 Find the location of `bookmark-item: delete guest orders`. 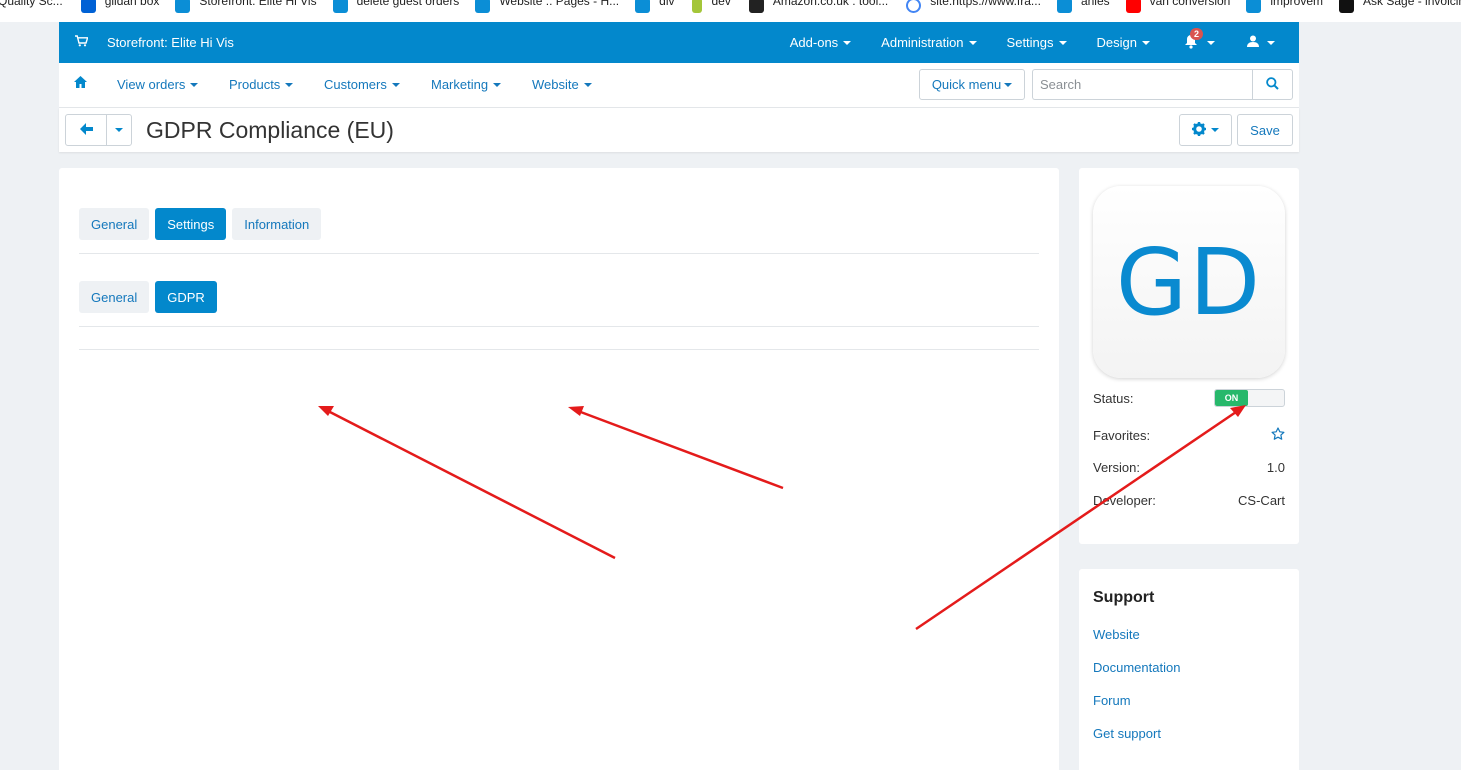

bookmark-item: delete guest orders is located at coordinates (396, 6).